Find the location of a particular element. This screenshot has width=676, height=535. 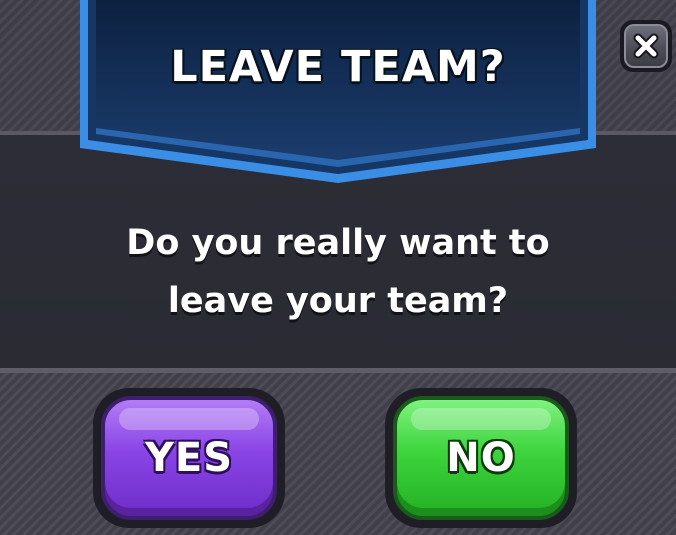

dialog-title: LEAVE TEAM? is located at coordinates (338, 67).